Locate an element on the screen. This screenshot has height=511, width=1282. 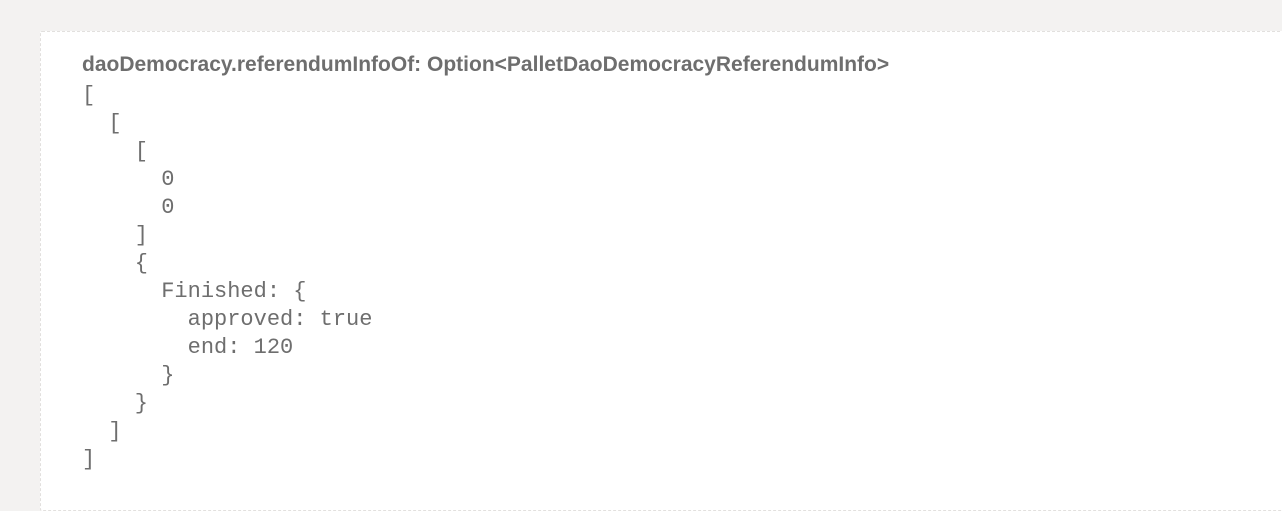
result-line: { is located at coordinates (115, 263).